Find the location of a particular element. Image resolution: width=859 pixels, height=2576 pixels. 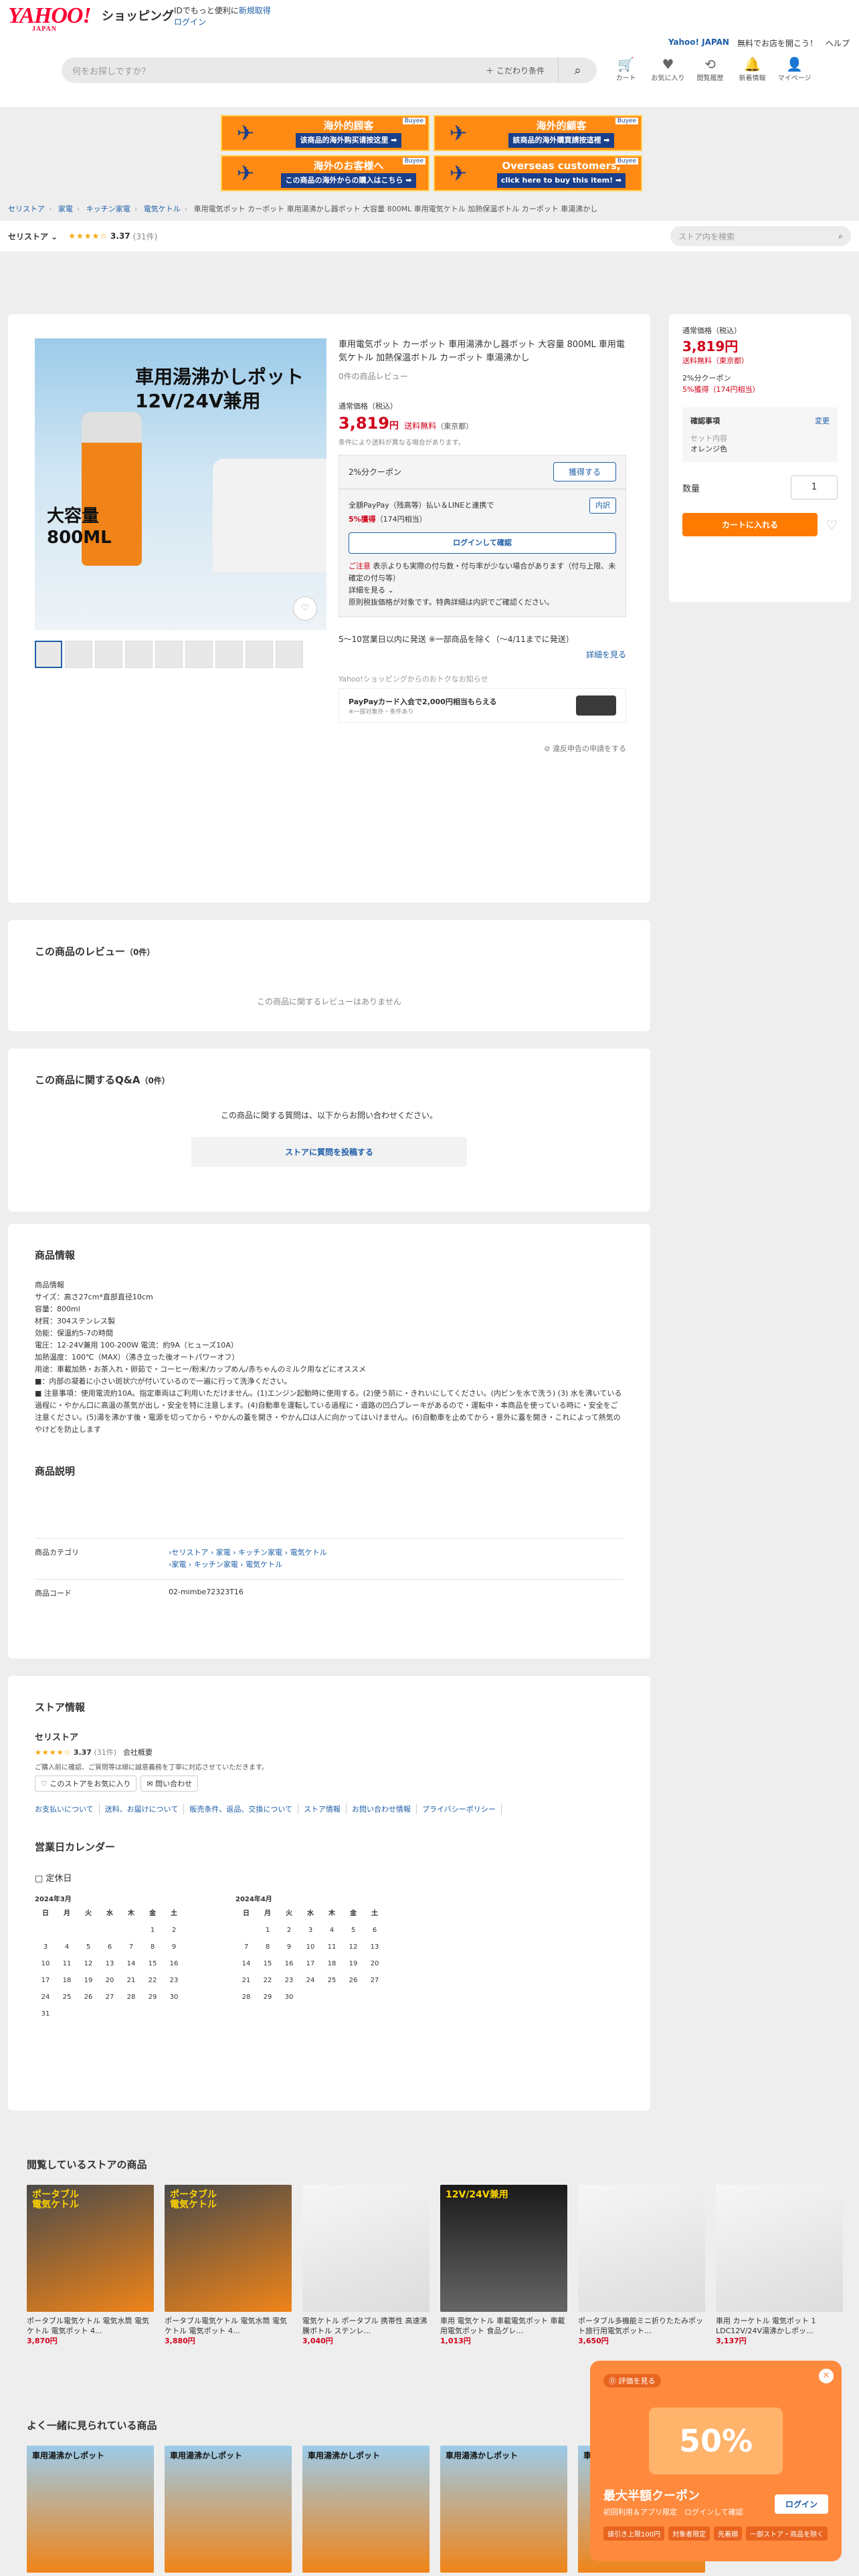

store-name: セリストア is located at coordinates (329, 1736).